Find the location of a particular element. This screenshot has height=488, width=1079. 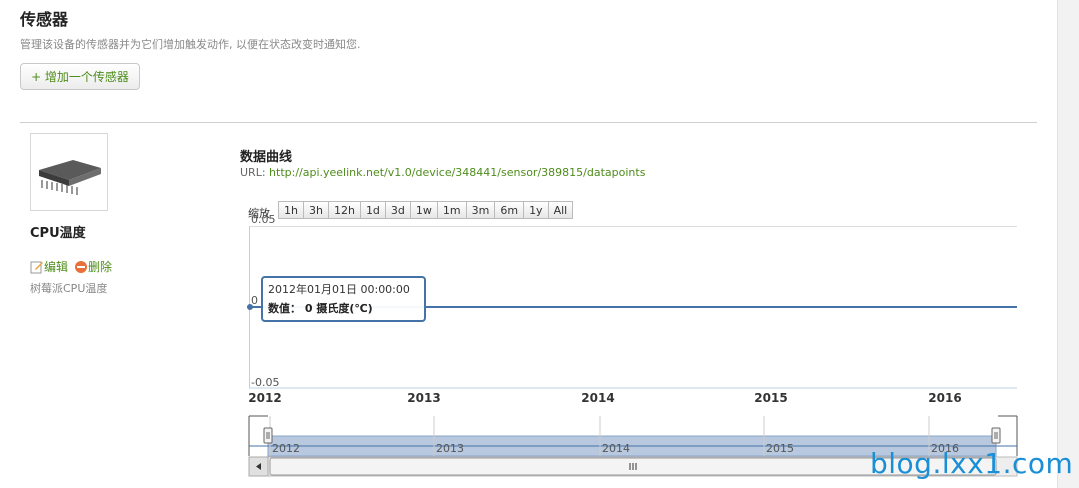

tooltip-date: 2012年01月01日 00:00:00 is located at coordinates (339, 289).